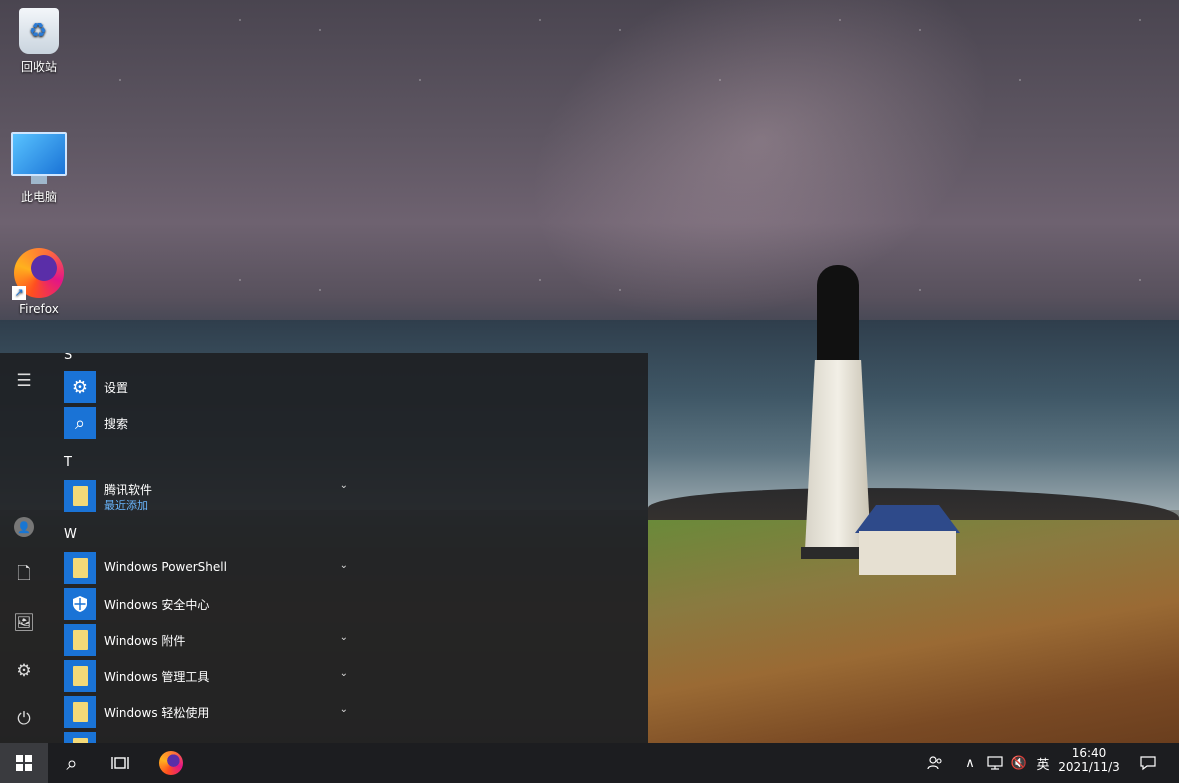 This screenshot has height=783, width=1179. What do you see at coordinates (68, 462) in the screenshot?
I see `section-header-t: T` at bounding box center [68, 462].